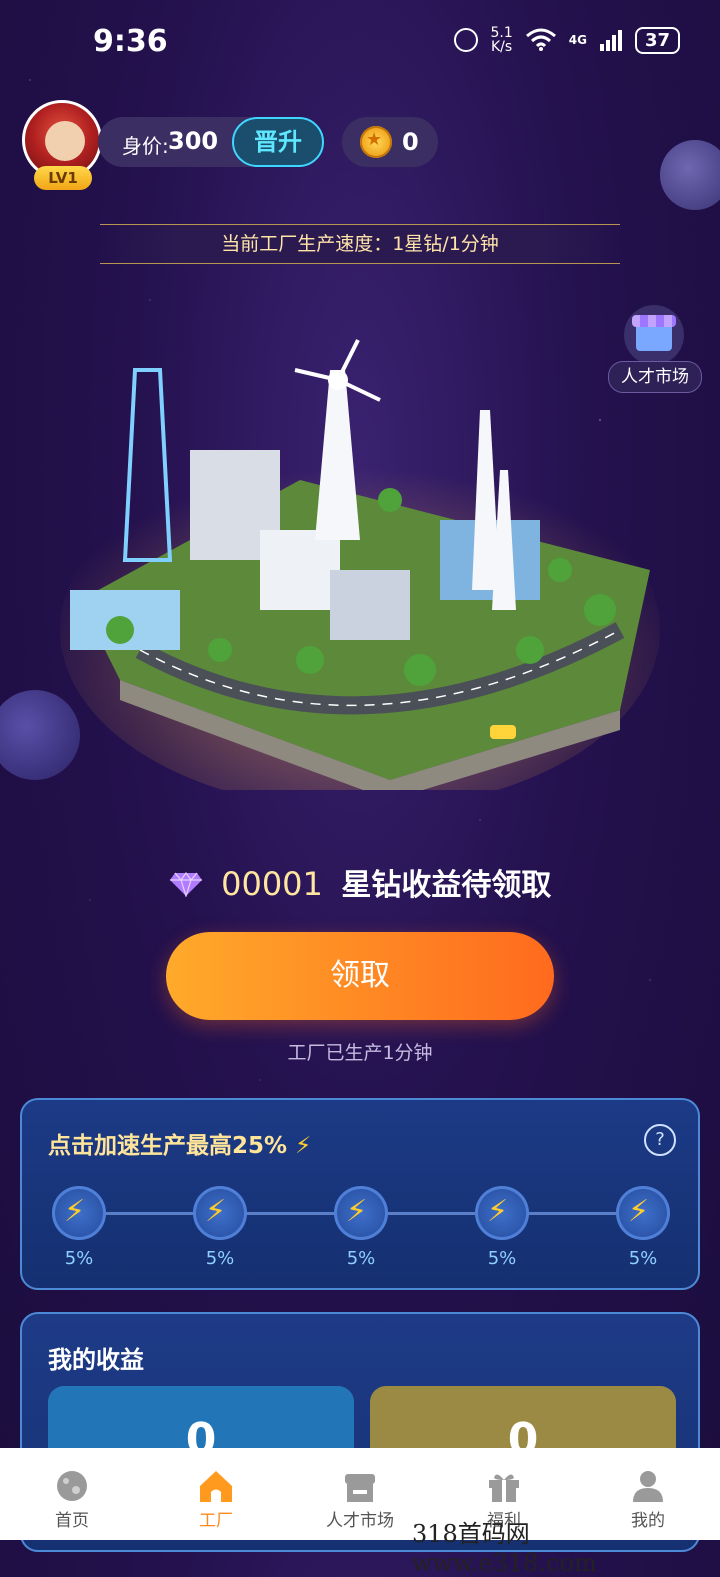 This screenshot has height=1577, width=720. What do you see at coordinates (63, 178) in the screenshot?
I see `level-badge: LV1` at bounding box center [63, 178].